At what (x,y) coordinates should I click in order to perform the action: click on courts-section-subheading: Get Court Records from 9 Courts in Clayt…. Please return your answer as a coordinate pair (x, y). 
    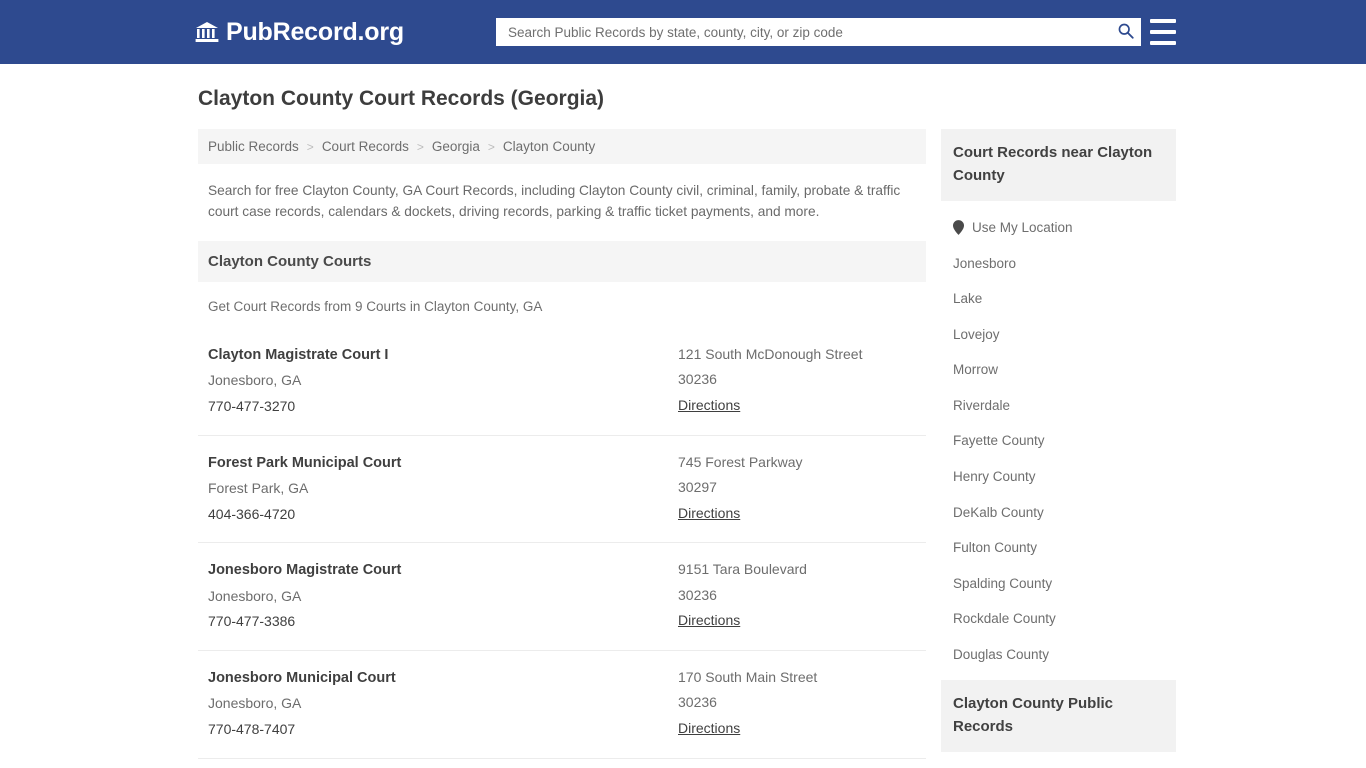
    Looking at the image, I should click on (375, 306).